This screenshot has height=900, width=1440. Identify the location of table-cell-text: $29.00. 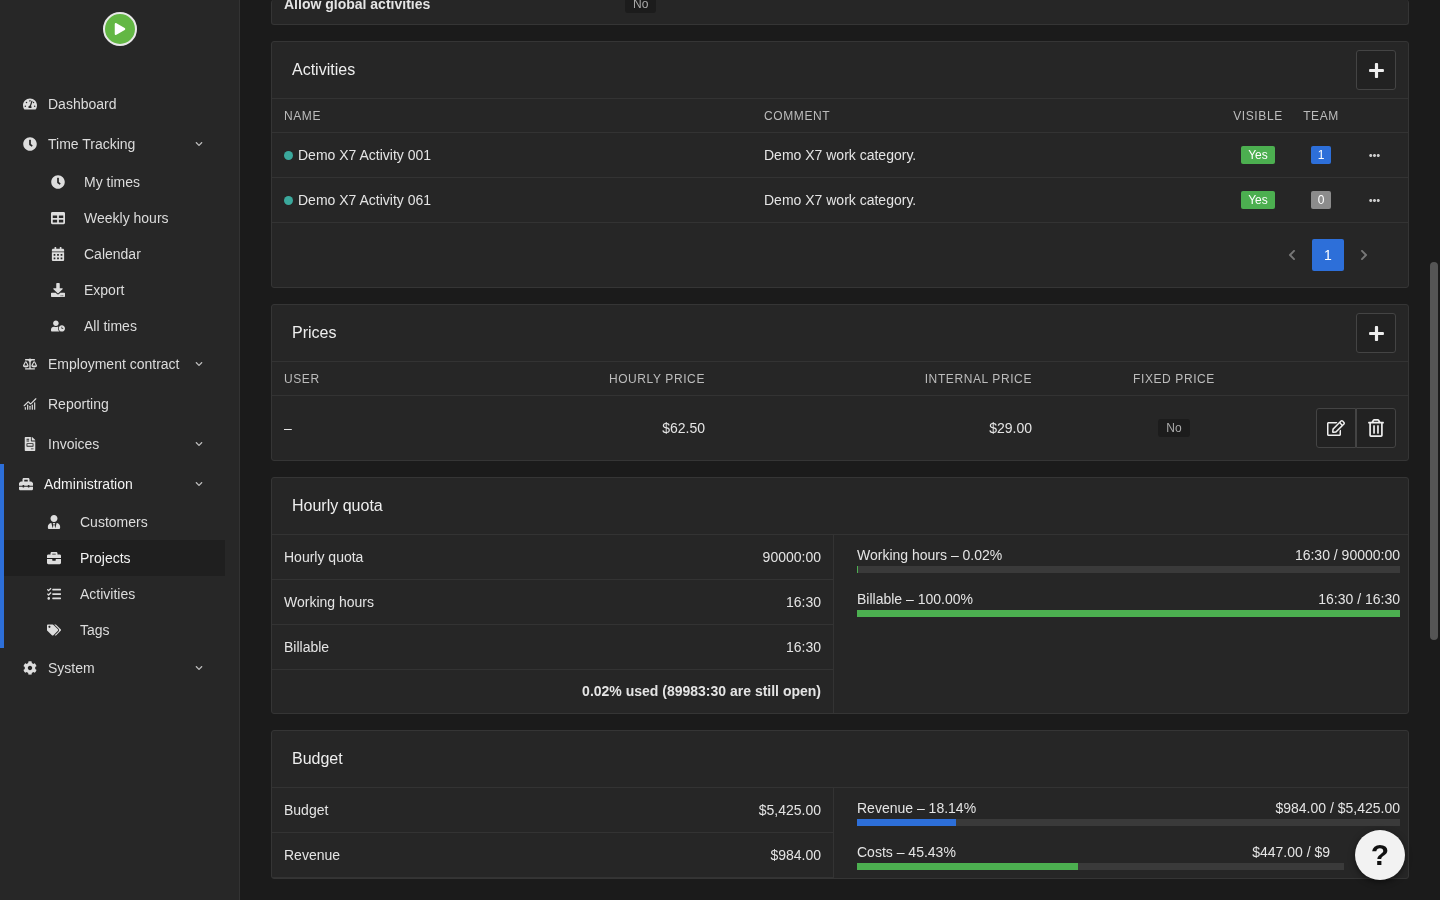
(1010, 428).